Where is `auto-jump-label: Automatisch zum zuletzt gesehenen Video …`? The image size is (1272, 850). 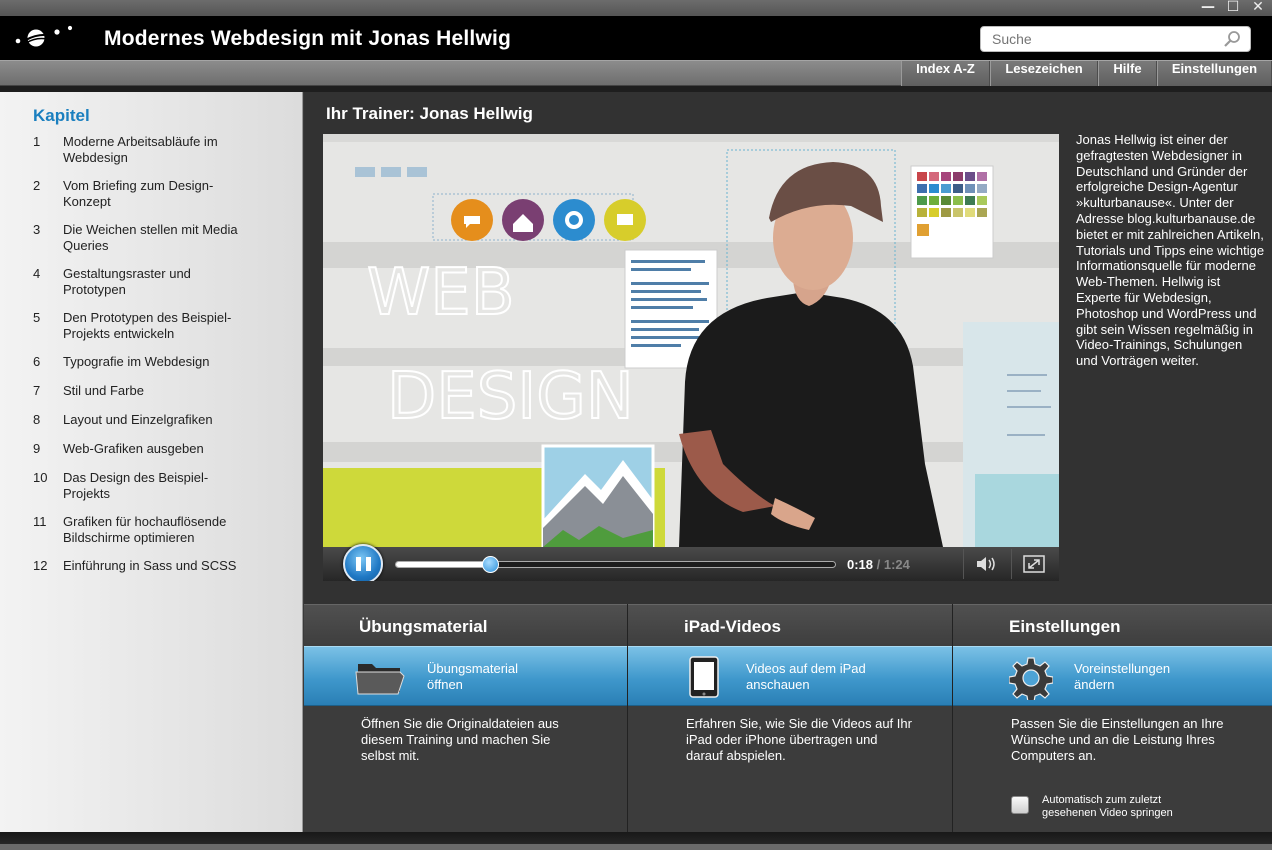
auto-jump-label: Automatisch zum zuletzt gesehenen Video … is located at coordinates (1107, 806).